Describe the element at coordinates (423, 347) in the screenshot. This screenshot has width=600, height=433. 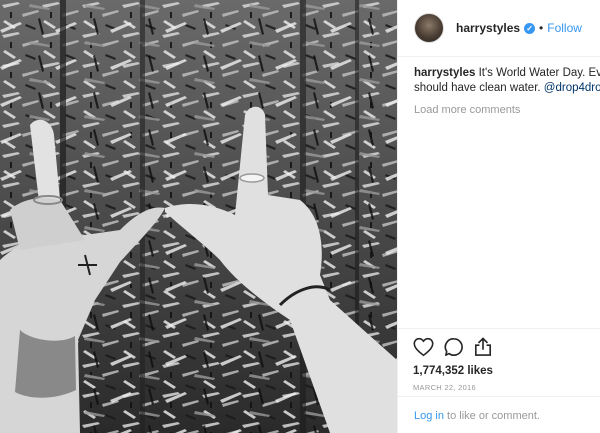
I see `heart-icon` at that location.